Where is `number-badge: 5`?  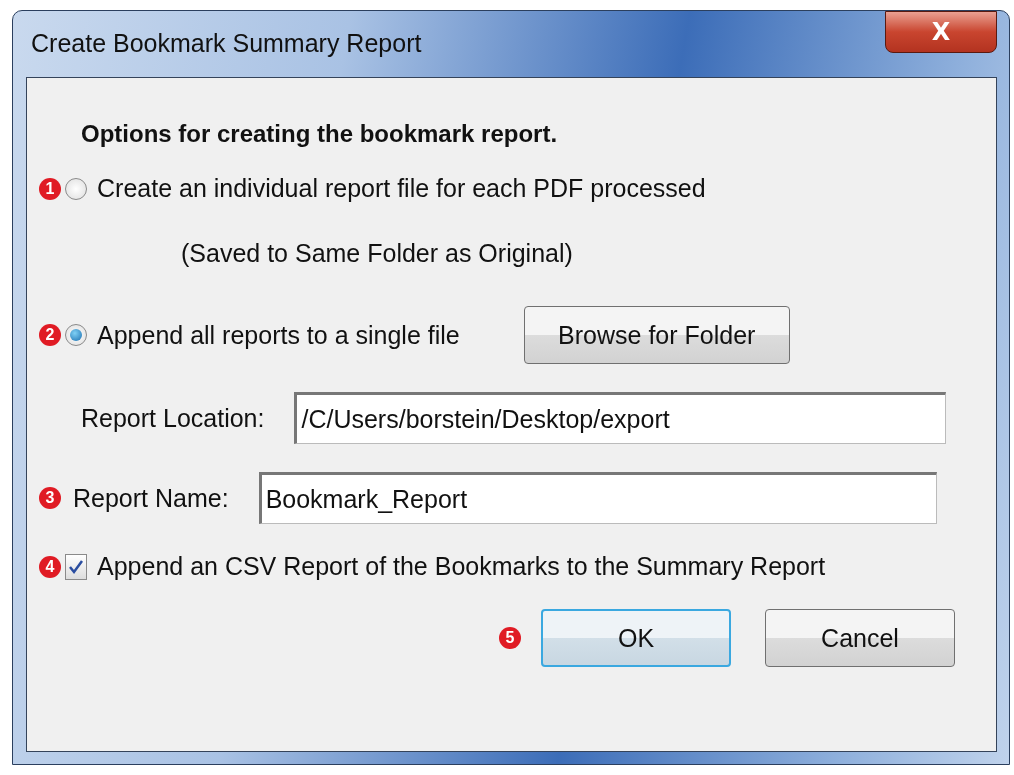 number-badge: 5 is located at coordinates (510, 638).